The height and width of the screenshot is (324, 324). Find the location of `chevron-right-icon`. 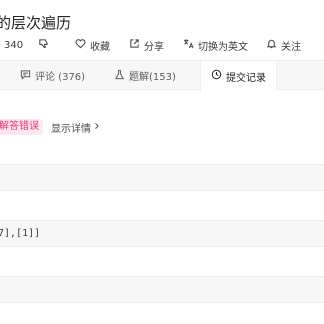

chevron-right-icon is located at coordinates (97, 127).